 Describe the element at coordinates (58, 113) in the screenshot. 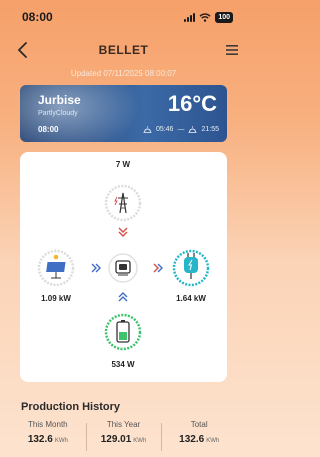

I see `weather-condition: PartlyCloudy` at that location.